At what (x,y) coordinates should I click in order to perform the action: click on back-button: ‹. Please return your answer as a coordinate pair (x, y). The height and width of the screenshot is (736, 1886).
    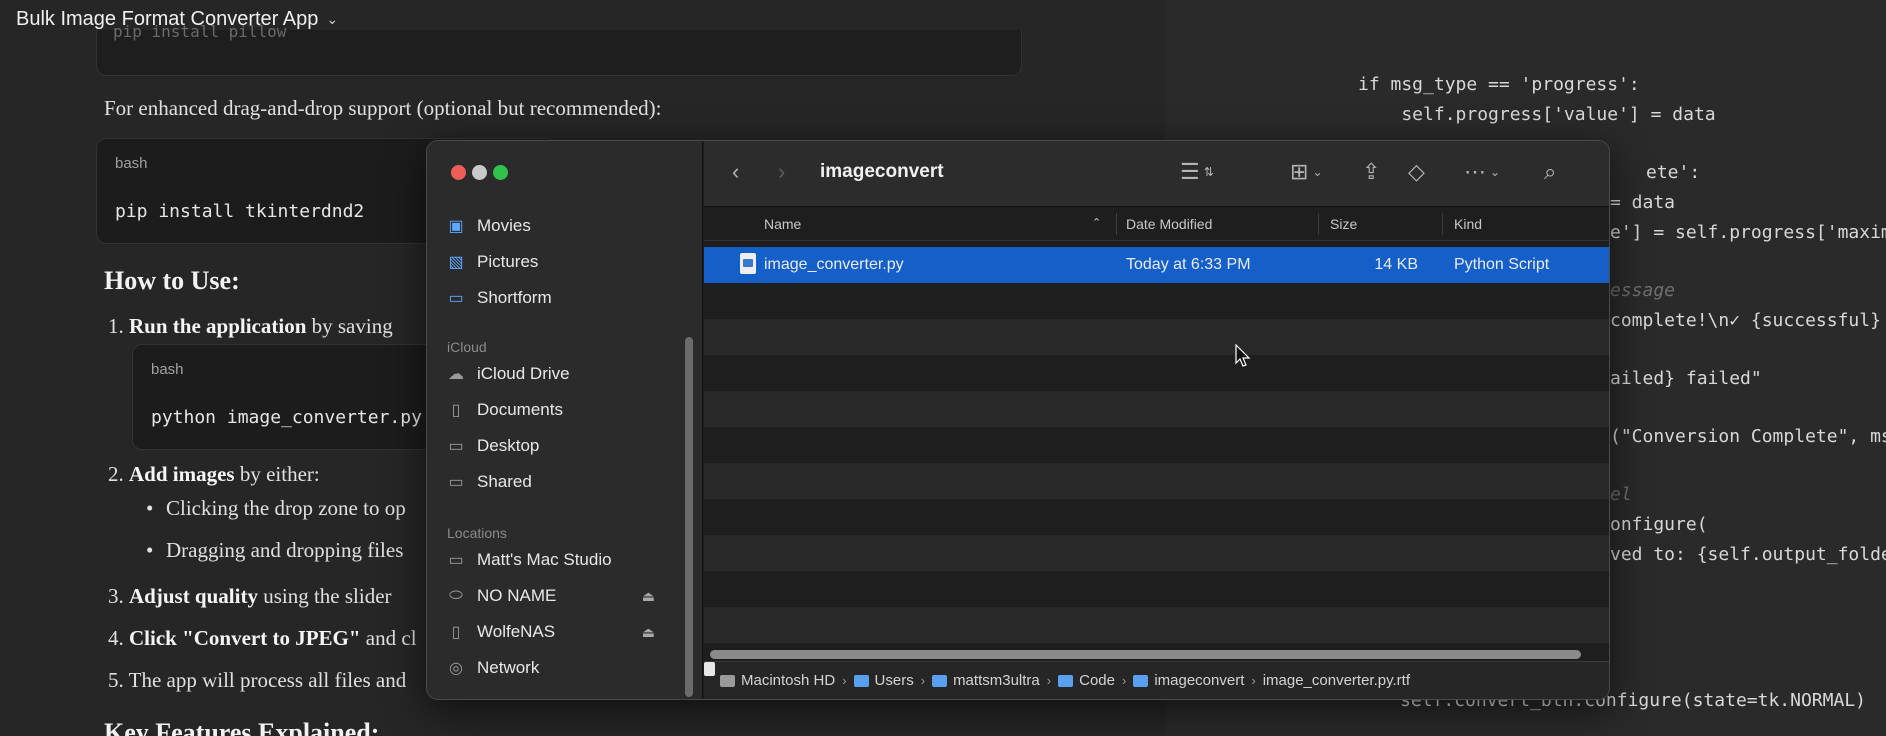
    Looking at the image, I should click on (735, 172).